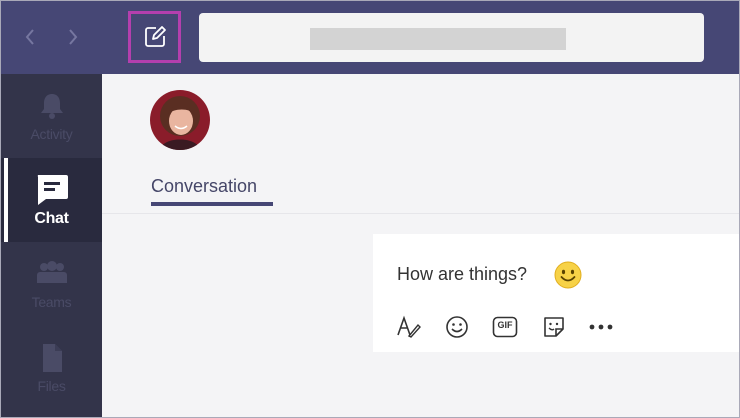 The height and width of the screenshot is (418, 740). I want to click on smiley-emoji, so click(568, 275).